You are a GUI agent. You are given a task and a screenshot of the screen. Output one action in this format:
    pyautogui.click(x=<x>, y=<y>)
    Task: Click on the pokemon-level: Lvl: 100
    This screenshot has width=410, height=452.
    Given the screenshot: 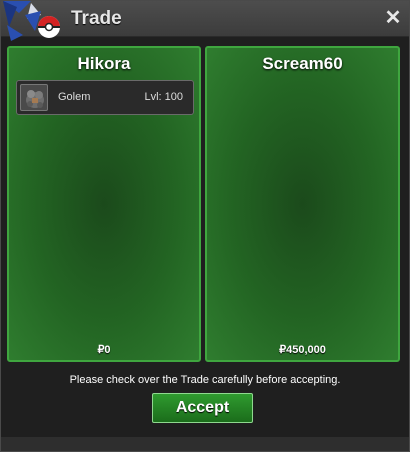 What is the action you would take?
    pyautogui.click(x=163, y=97)
    